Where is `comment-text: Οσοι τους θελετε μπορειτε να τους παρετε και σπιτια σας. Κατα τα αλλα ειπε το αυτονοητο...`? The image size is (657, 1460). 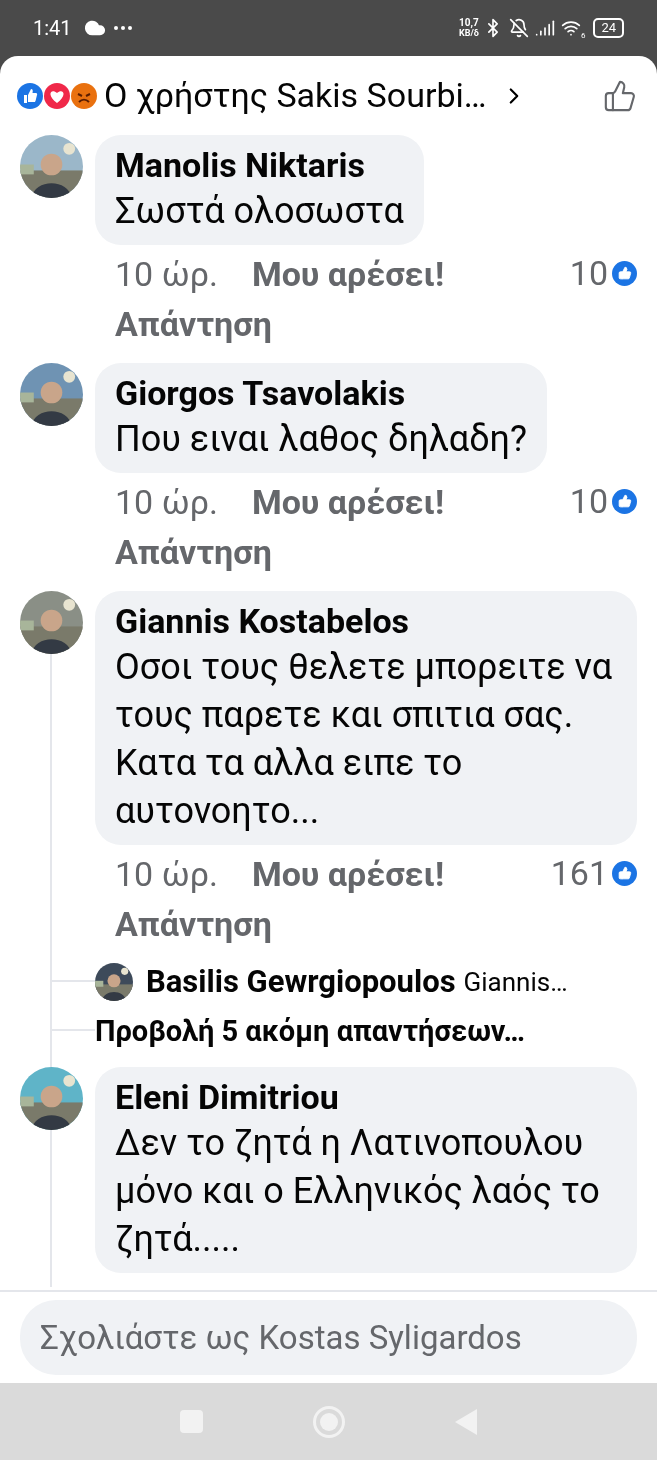
comment-text: Οσοι τους θελετε μπορειτε να τους παρετε και σπιτια σας. Κατα τα αλλα ειπε το αυτονοητο... is located at coordinates (364, 739).